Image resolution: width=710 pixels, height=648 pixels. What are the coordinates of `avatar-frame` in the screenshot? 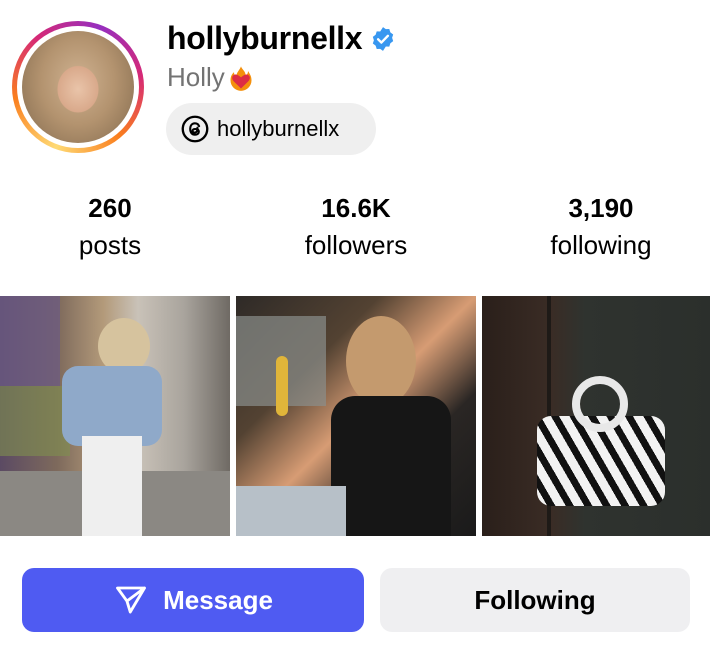 It's located at (78, 87).